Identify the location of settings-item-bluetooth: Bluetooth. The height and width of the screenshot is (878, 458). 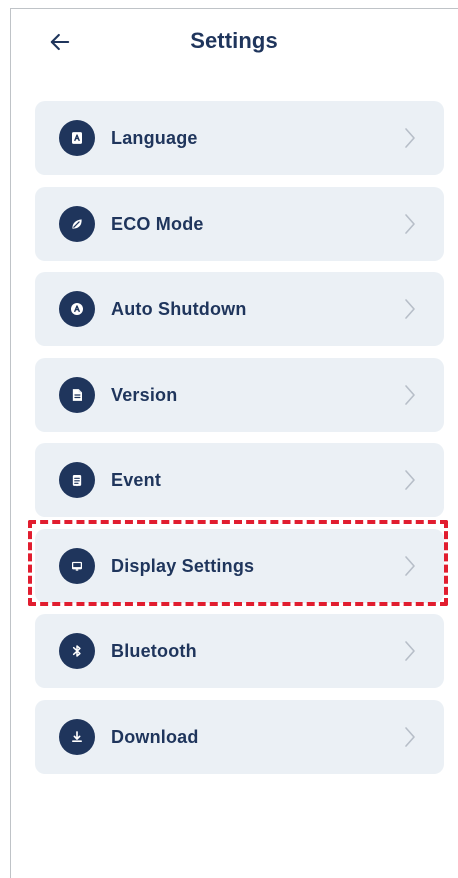
(239, 651).